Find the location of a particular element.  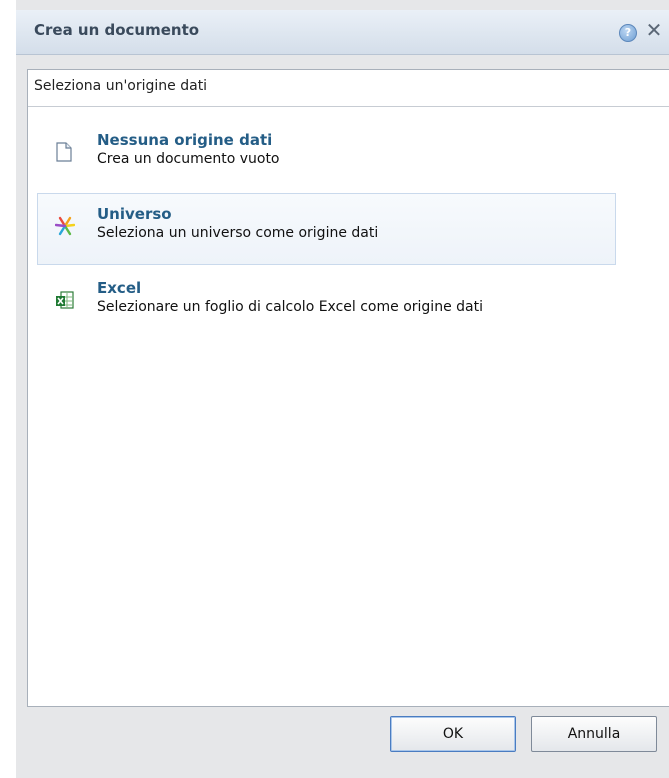

option-description: Seleziona un universo come origine dati is located at coordinates (238, 233).